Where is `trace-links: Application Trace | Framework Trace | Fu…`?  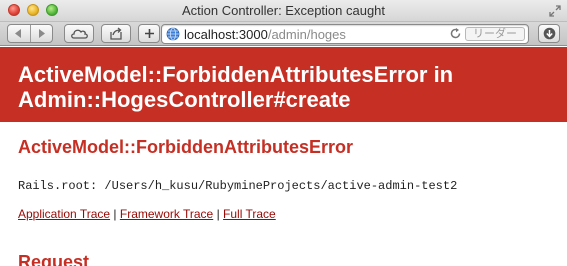
trace-links: Application Trace | Framework Trace | Fu… is located at coordinates (147, 214).